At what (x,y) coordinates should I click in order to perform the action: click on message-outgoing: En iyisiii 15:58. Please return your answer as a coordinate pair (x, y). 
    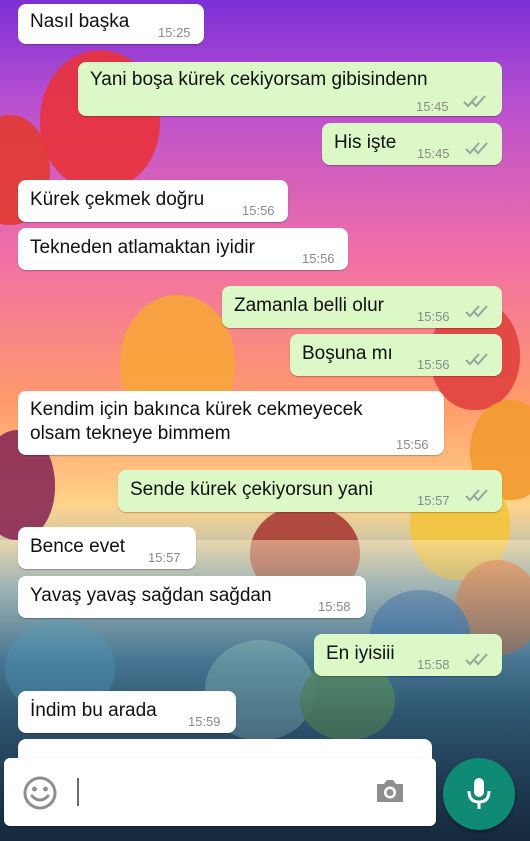
    Looking at the image, I should click on (408, 655).